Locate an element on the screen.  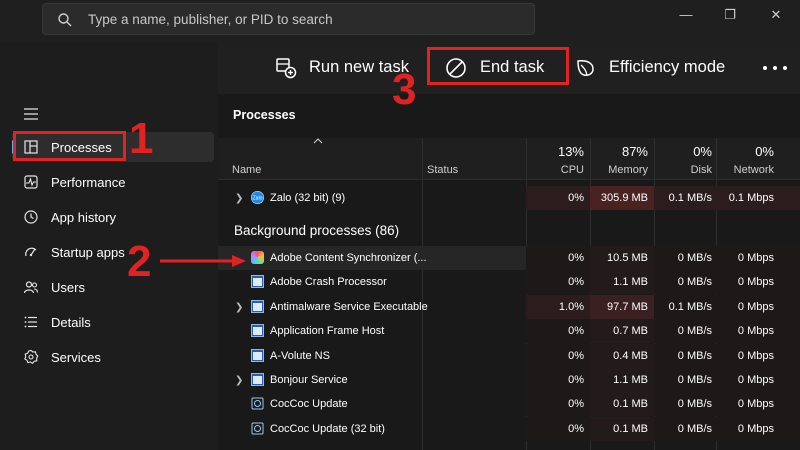
memory-value: 305.9 MB is located at coordinates (624, 198).